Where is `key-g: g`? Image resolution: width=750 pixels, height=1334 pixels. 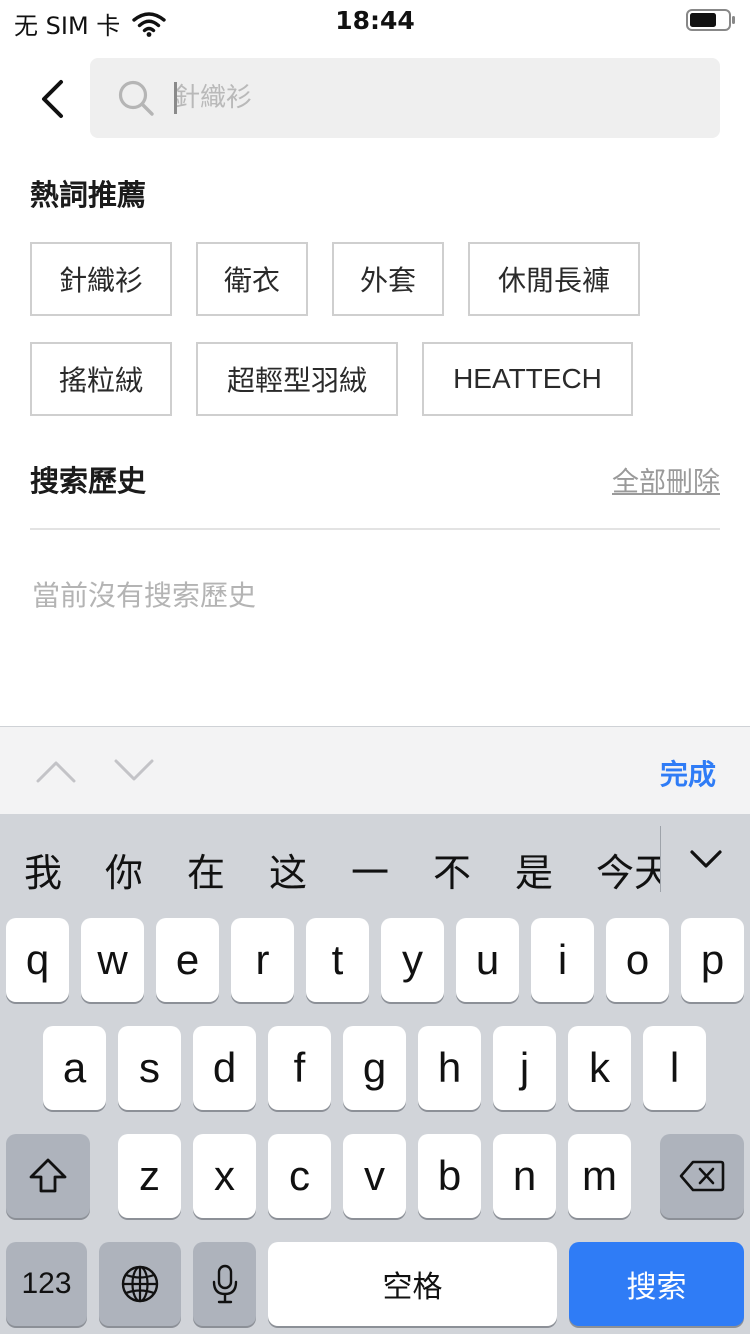
key-g: g is located at coordinates (374, 1068).